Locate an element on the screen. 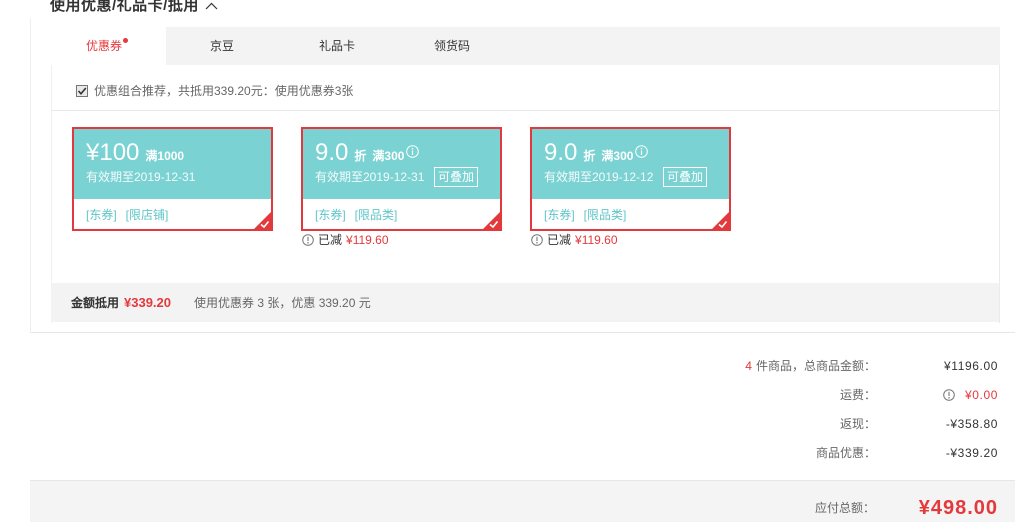  summary-row-cashback: 返现： -¥358.80 is located at coordinates (749, 424).